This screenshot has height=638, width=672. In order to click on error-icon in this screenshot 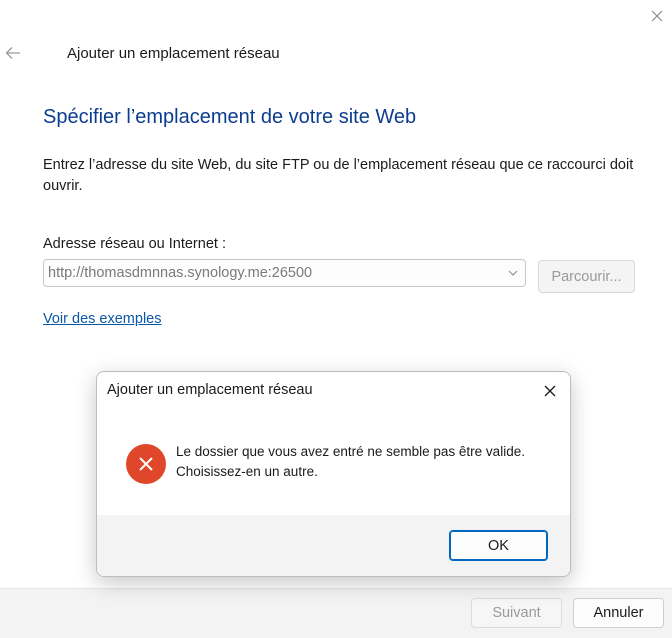, I will do `click(146, 464)`.